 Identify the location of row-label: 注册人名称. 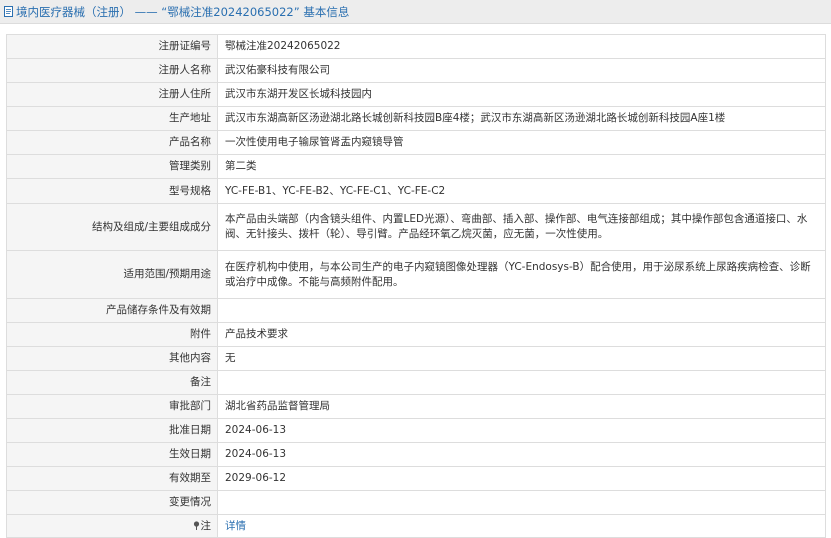
(112, 70).